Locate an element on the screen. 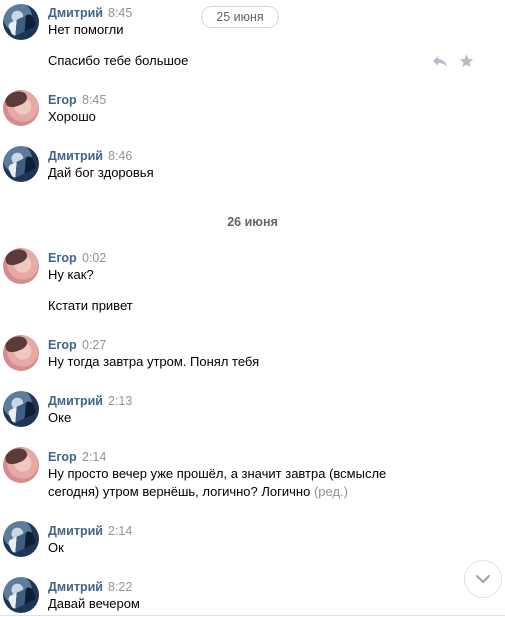  scroll-down-button is located at coordinates (483, 579).